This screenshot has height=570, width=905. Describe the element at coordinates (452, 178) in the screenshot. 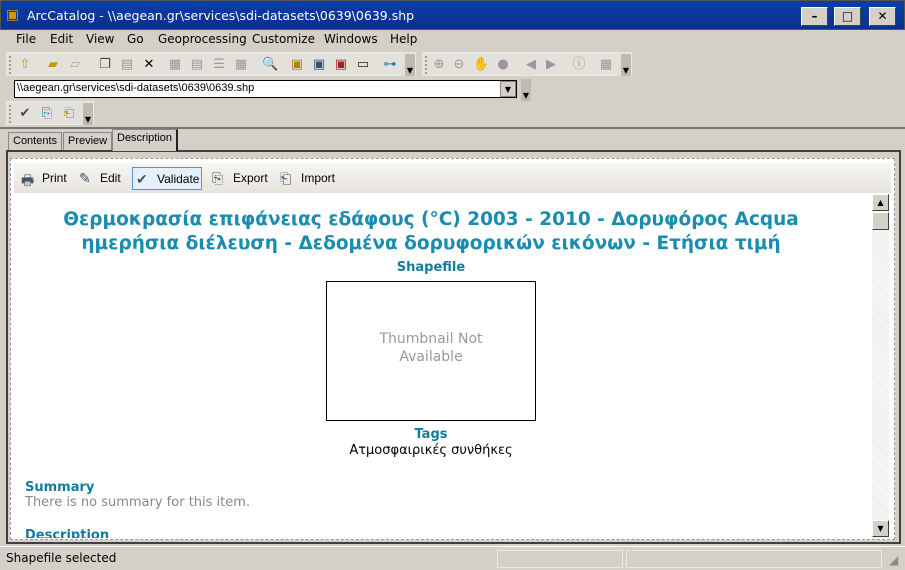

I see `description-toolbar: 🖶 Print ✎ Edit ✔ Validate ⎘ Export ⎗ Import` at that location.